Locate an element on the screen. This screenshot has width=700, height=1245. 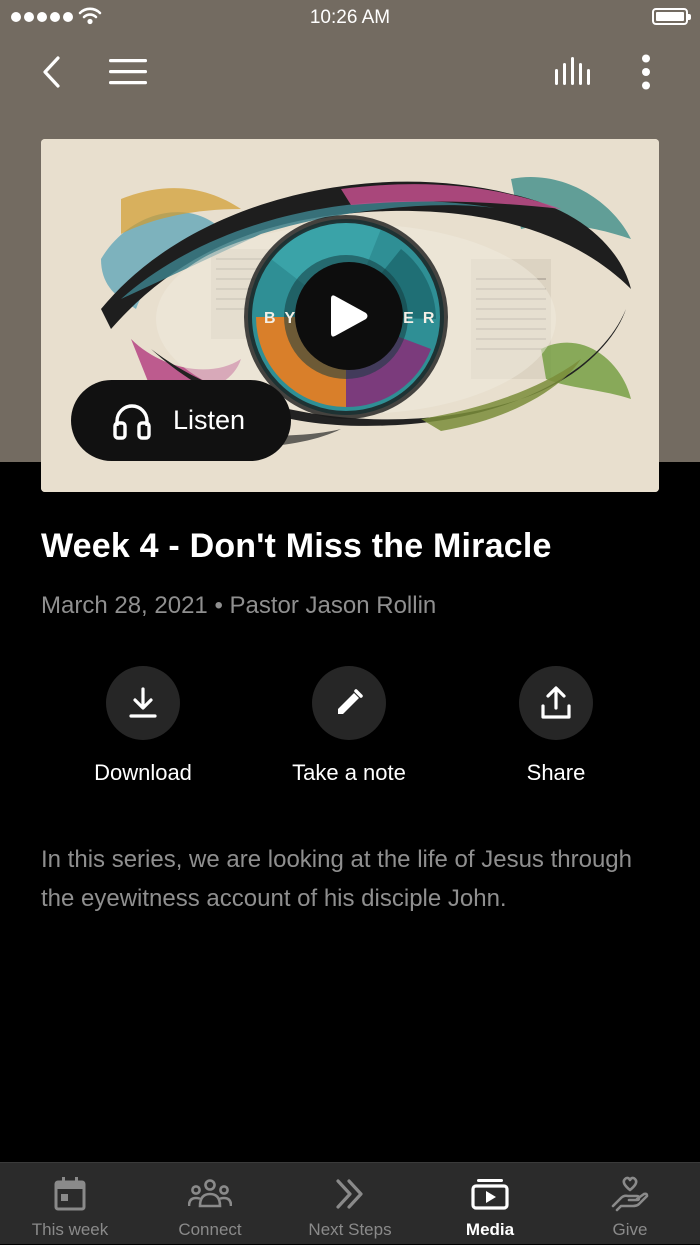
tab-this-week: This week is located at coordinates (70, 1204).